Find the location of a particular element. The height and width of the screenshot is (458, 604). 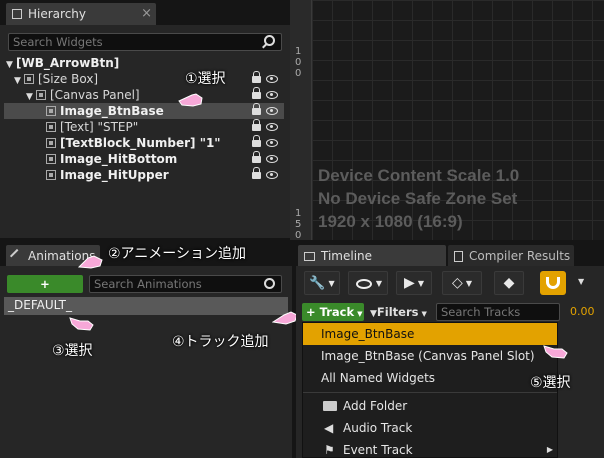

tree-item-label: [Text] "STEP" is located at coordinates (99, 127).